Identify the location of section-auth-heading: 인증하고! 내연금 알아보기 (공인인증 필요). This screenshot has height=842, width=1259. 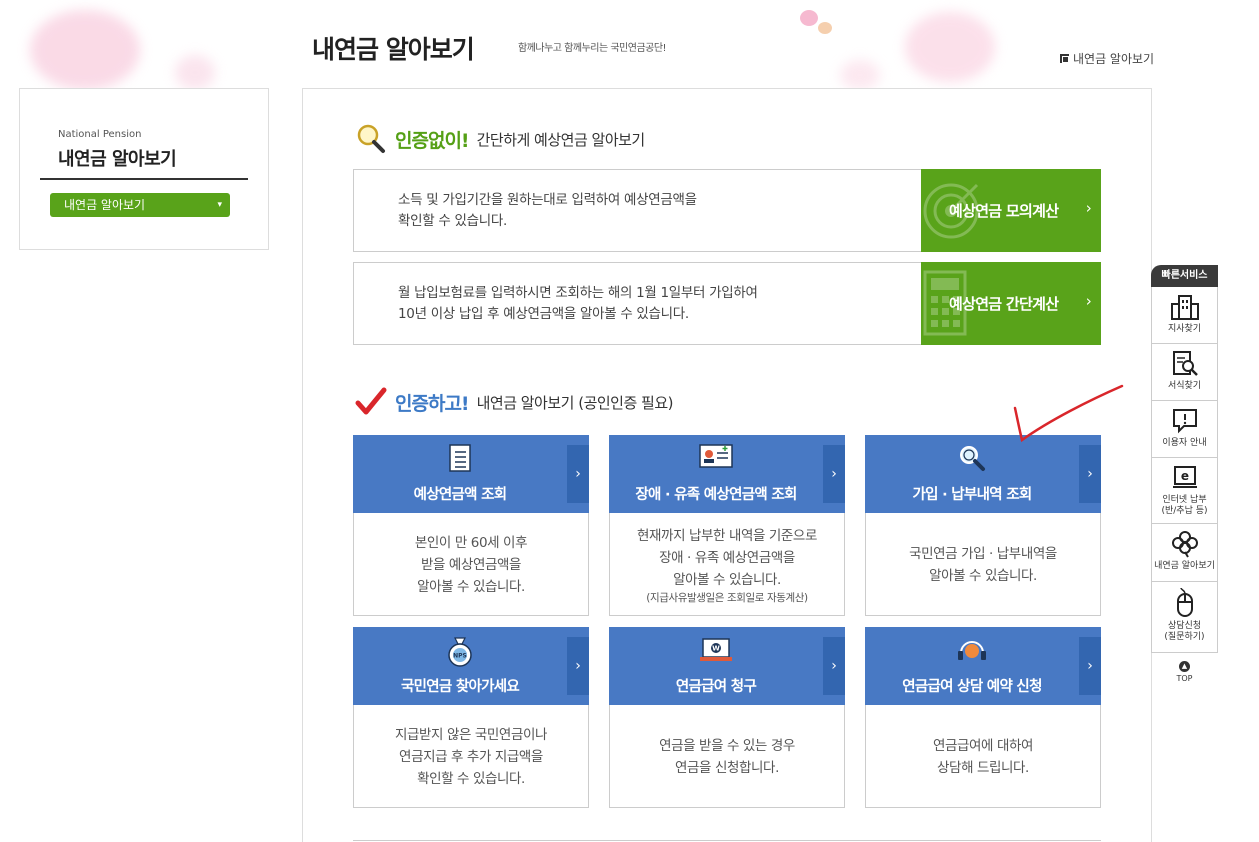
(514, 402).